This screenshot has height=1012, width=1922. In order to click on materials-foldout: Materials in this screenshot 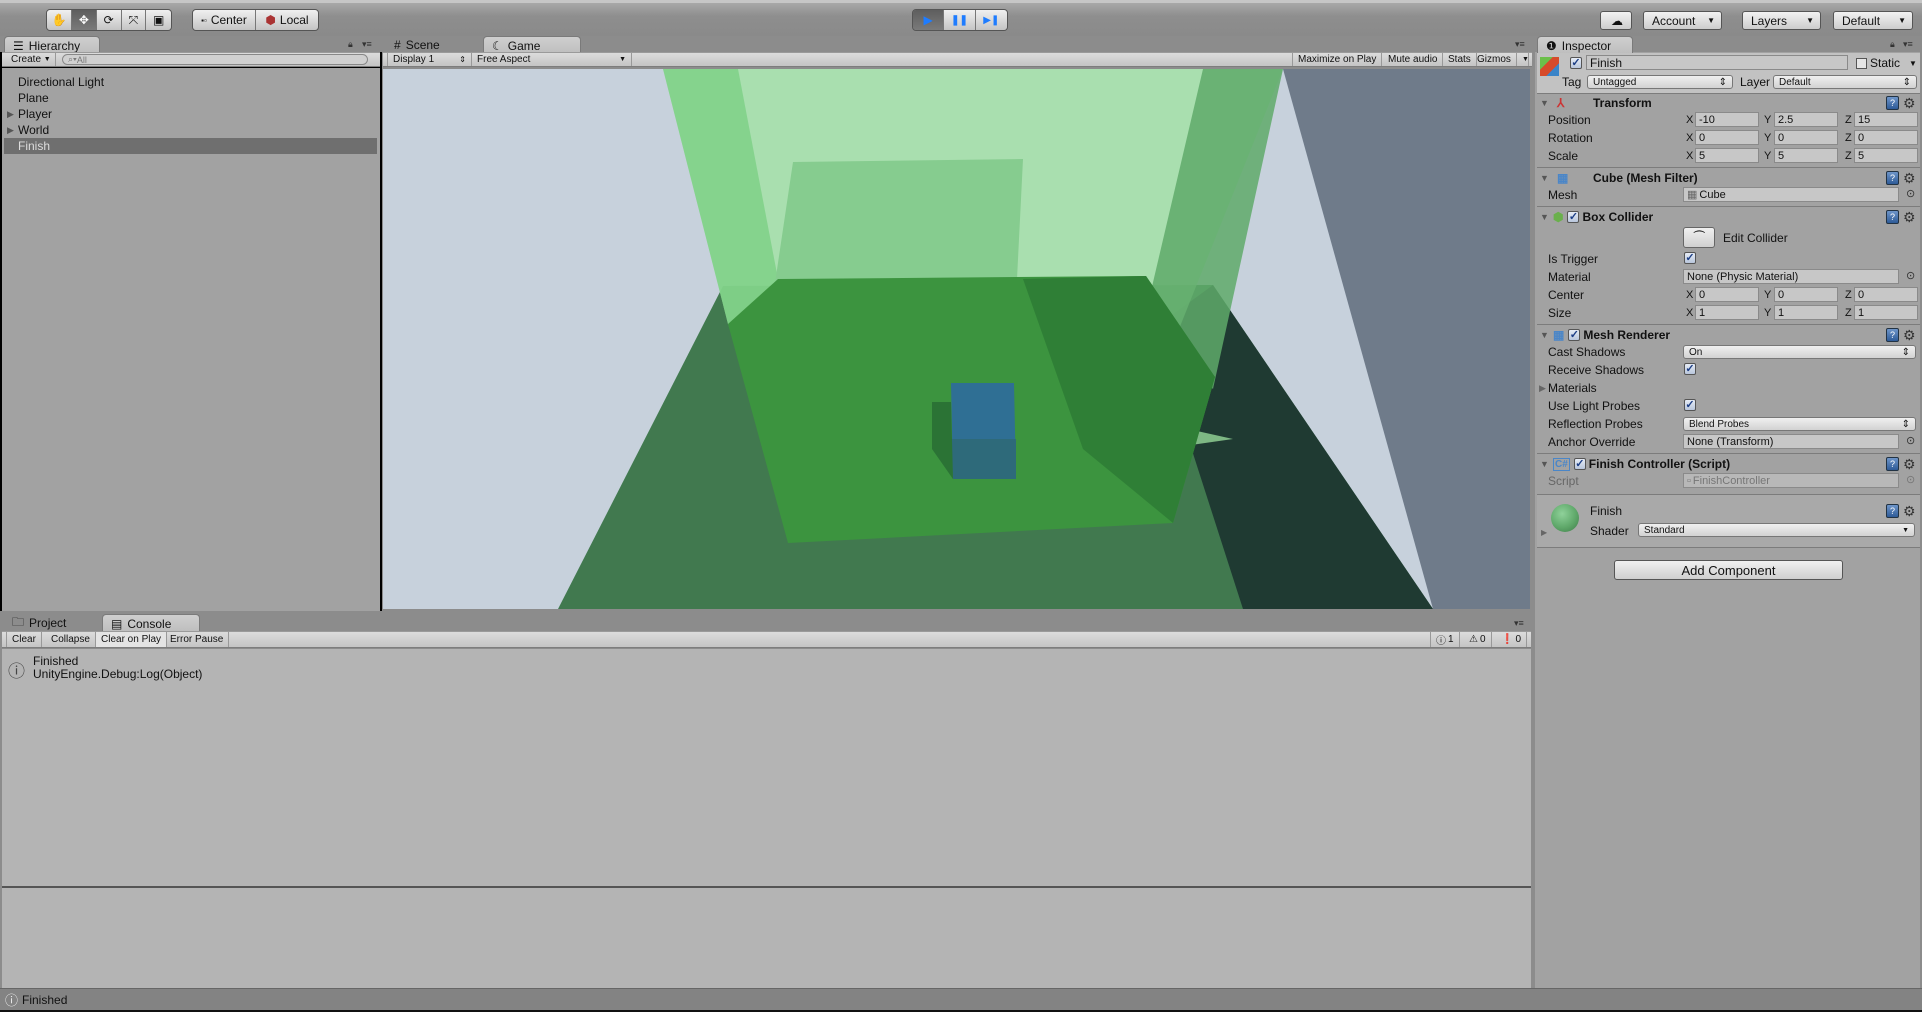, I will do `click(1572, 388)`.